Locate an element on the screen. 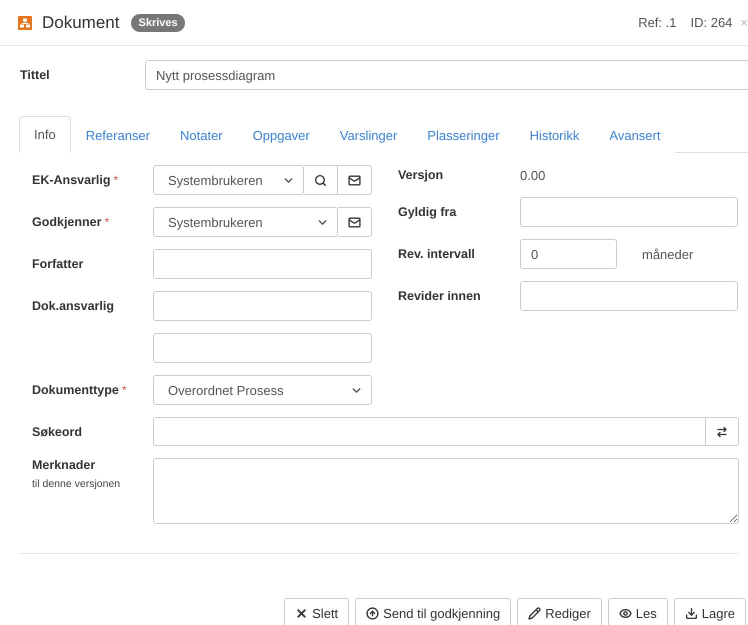 Image resolution: width=748 pixels, height=625 pixels. field-label: Versjon is located at coordinates (421, 175).